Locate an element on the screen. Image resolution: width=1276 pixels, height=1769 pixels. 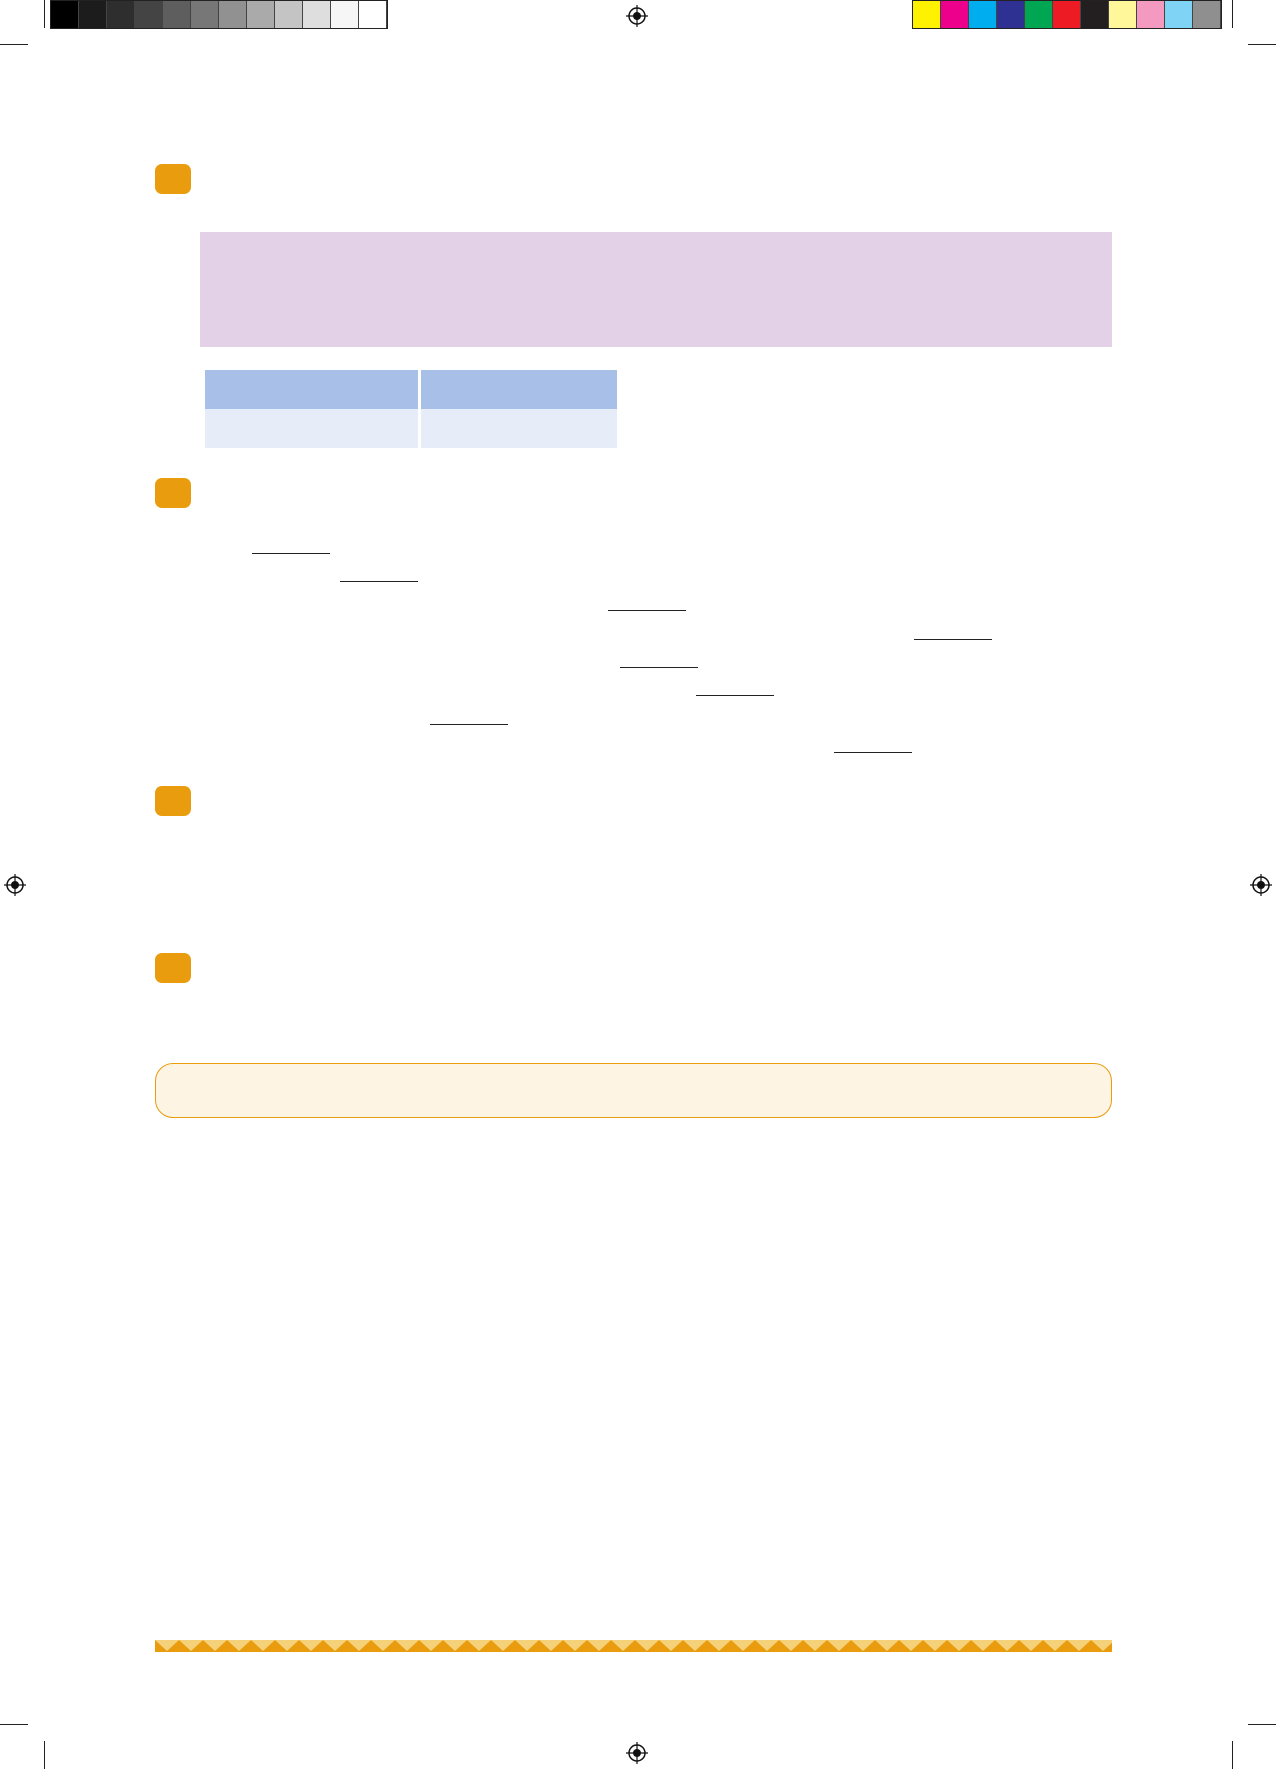
crop-mark-top-right-v is located at coordinates (1232, 14).